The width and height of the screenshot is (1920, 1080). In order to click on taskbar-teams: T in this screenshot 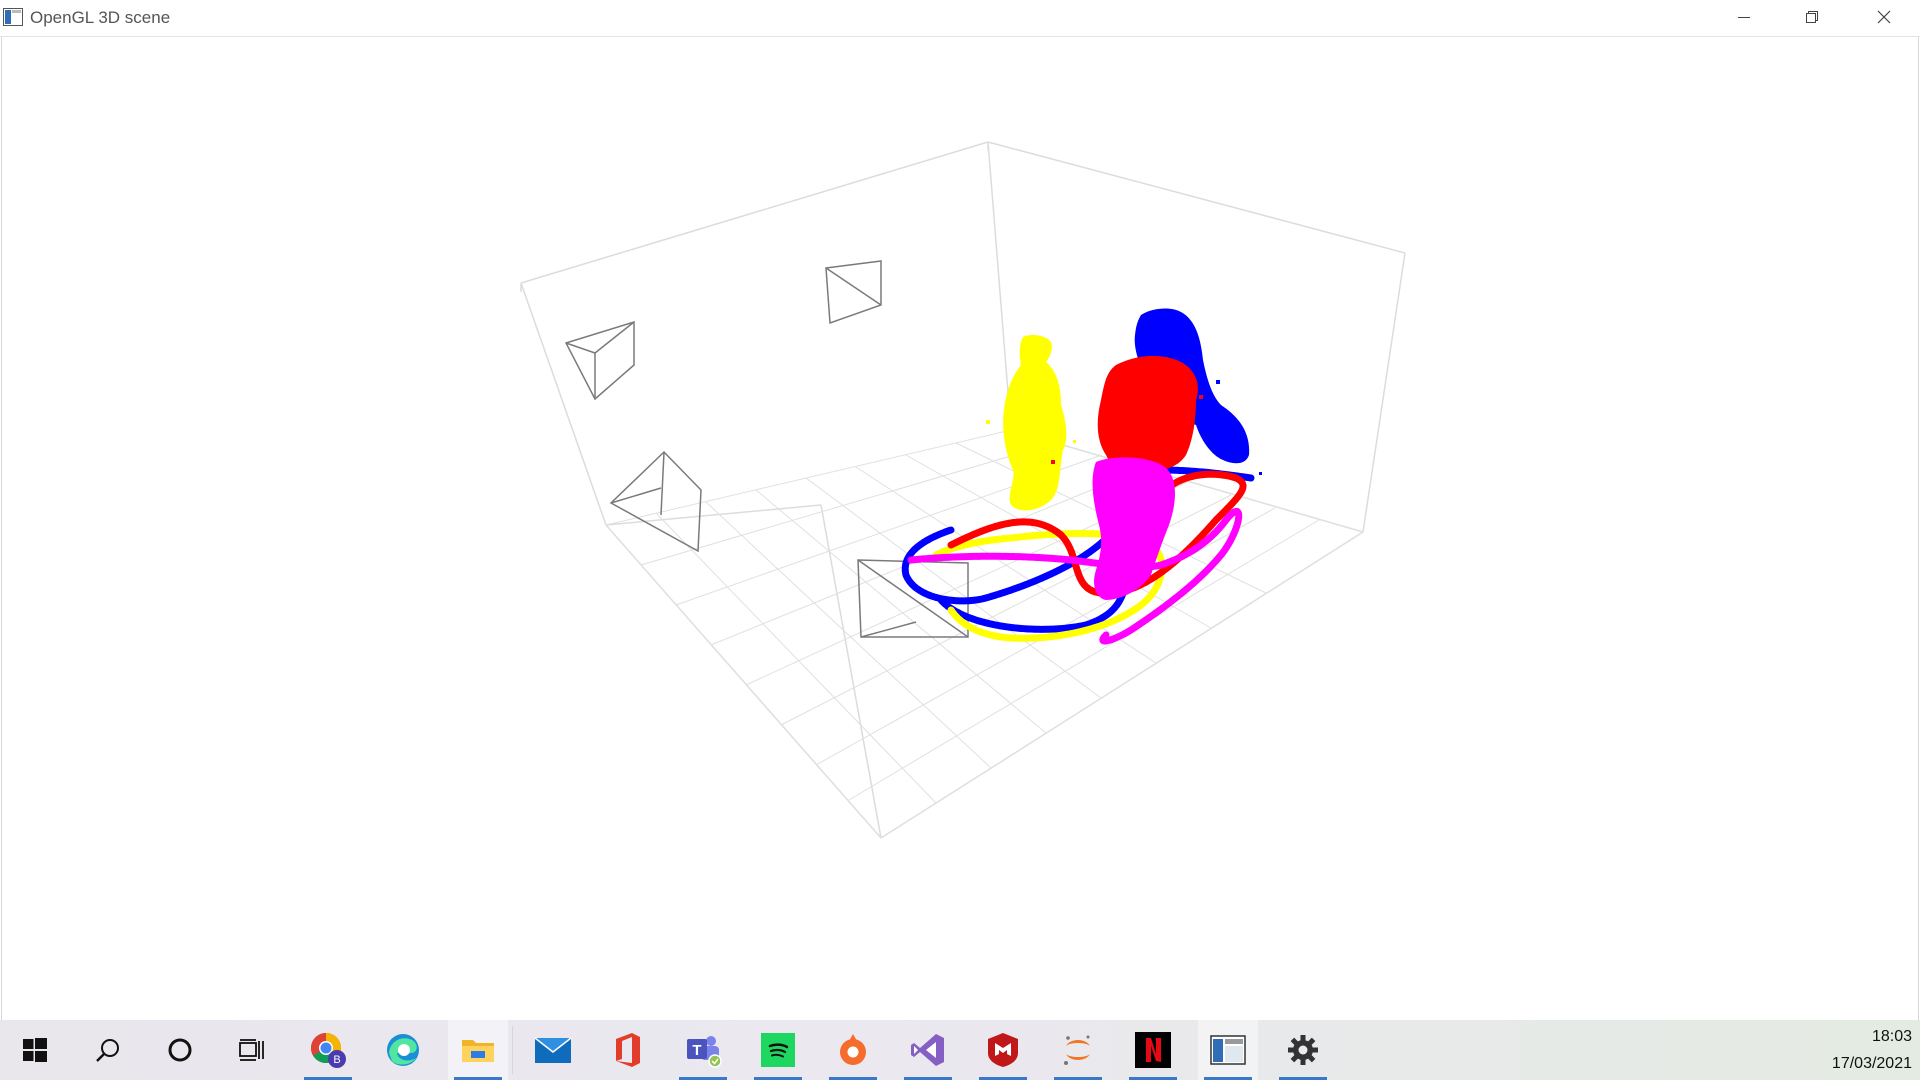, I will do `click(703, 1050)`.